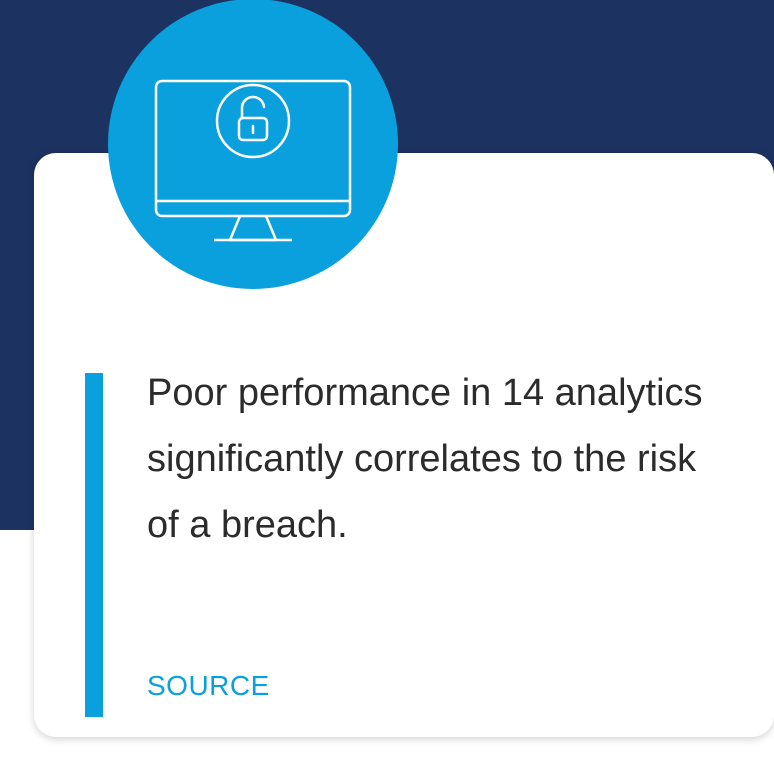  I want to click on monitor-unlocked-padlock-icon, so click(253, 160).